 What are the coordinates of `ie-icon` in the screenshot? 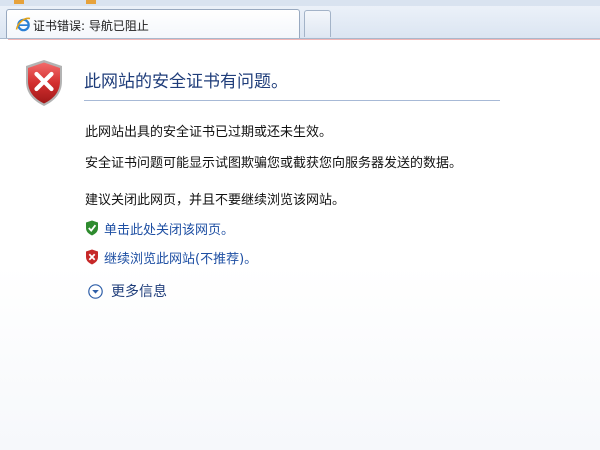 It's located at (23, 24).